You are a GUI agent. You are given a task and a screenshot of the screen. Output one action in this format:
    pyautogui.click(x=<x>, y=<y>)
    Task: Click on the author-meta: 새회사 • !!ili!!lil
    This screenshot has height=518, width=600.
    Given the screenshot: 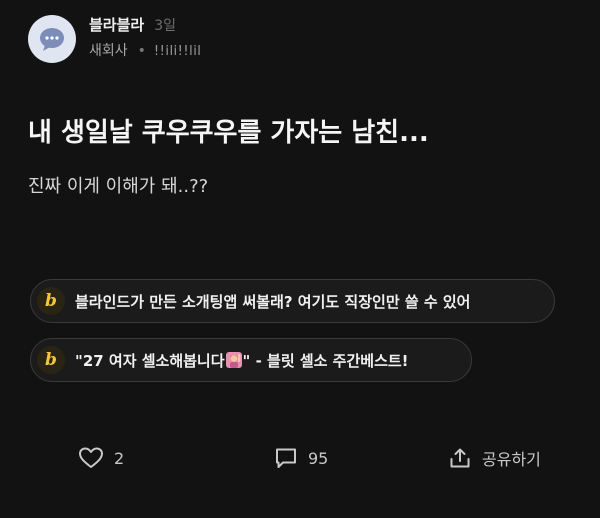 What is the action you would take?
    pyautogui.click(x=145, y=50)
    